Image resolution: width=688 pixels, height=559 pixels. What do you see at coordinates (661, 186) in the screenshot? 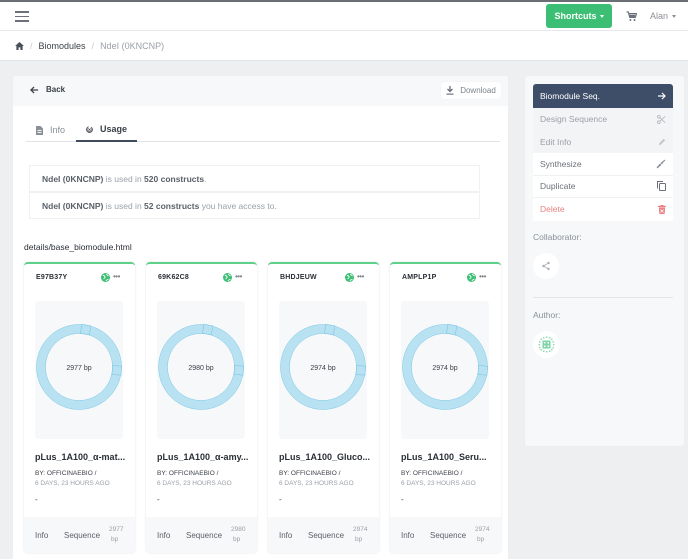
I see `copy-icon` at bounding box center [661, 186].